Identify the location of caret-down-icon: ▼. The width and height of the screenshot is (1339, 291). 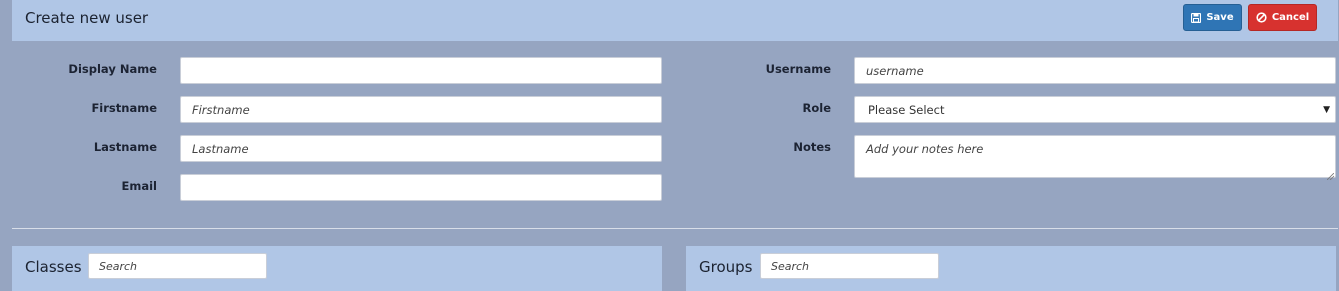
(1326, 109).